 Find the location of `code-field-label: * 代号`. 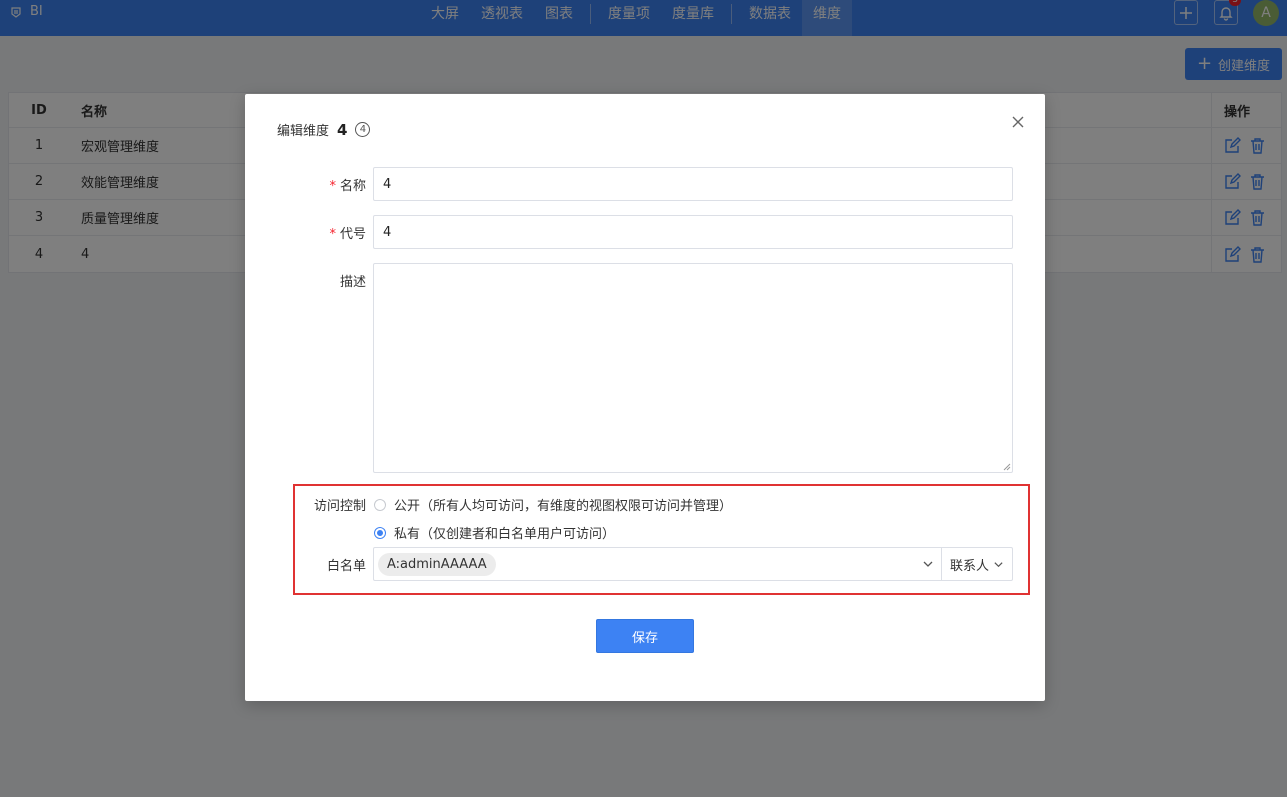

code-field-label: * 代号 is located at coordinates (347, 234).